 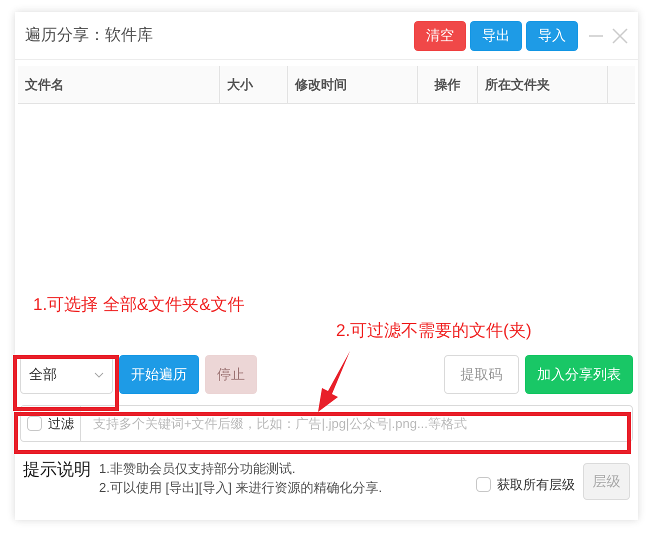 What do you see at coordinates (552, 35) in the screenshot?
I see `header-button: 导入` at bounding box center [552, 35].